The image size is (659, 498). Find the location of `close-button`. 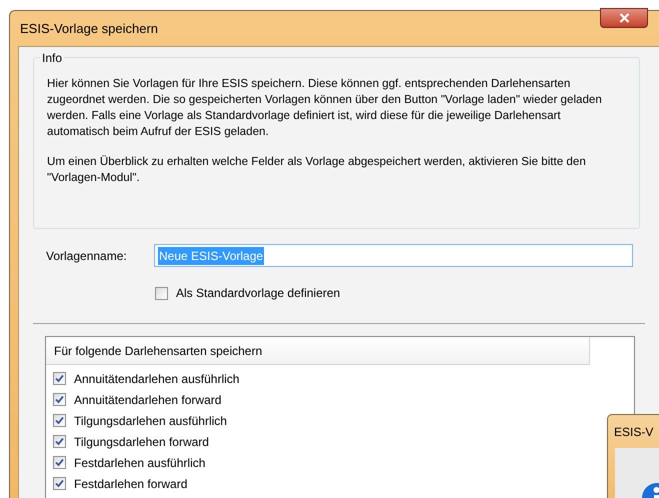

close-button is located at coordinates (624, 18).